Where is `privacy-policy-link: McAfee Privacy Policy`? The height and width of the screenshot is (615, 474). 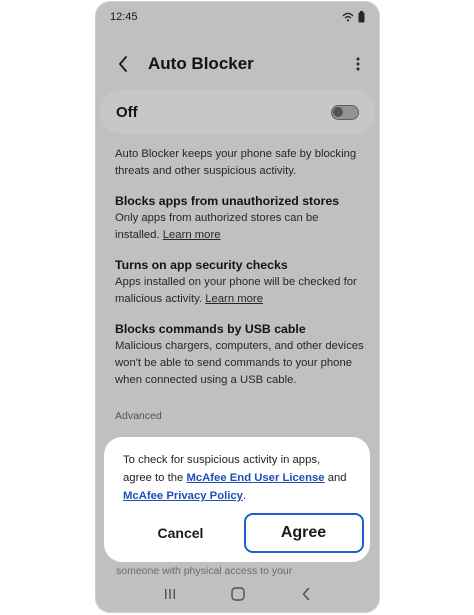 privacy-policy-link: McAfee Privacy Policy is located at coordinates (183, 496).